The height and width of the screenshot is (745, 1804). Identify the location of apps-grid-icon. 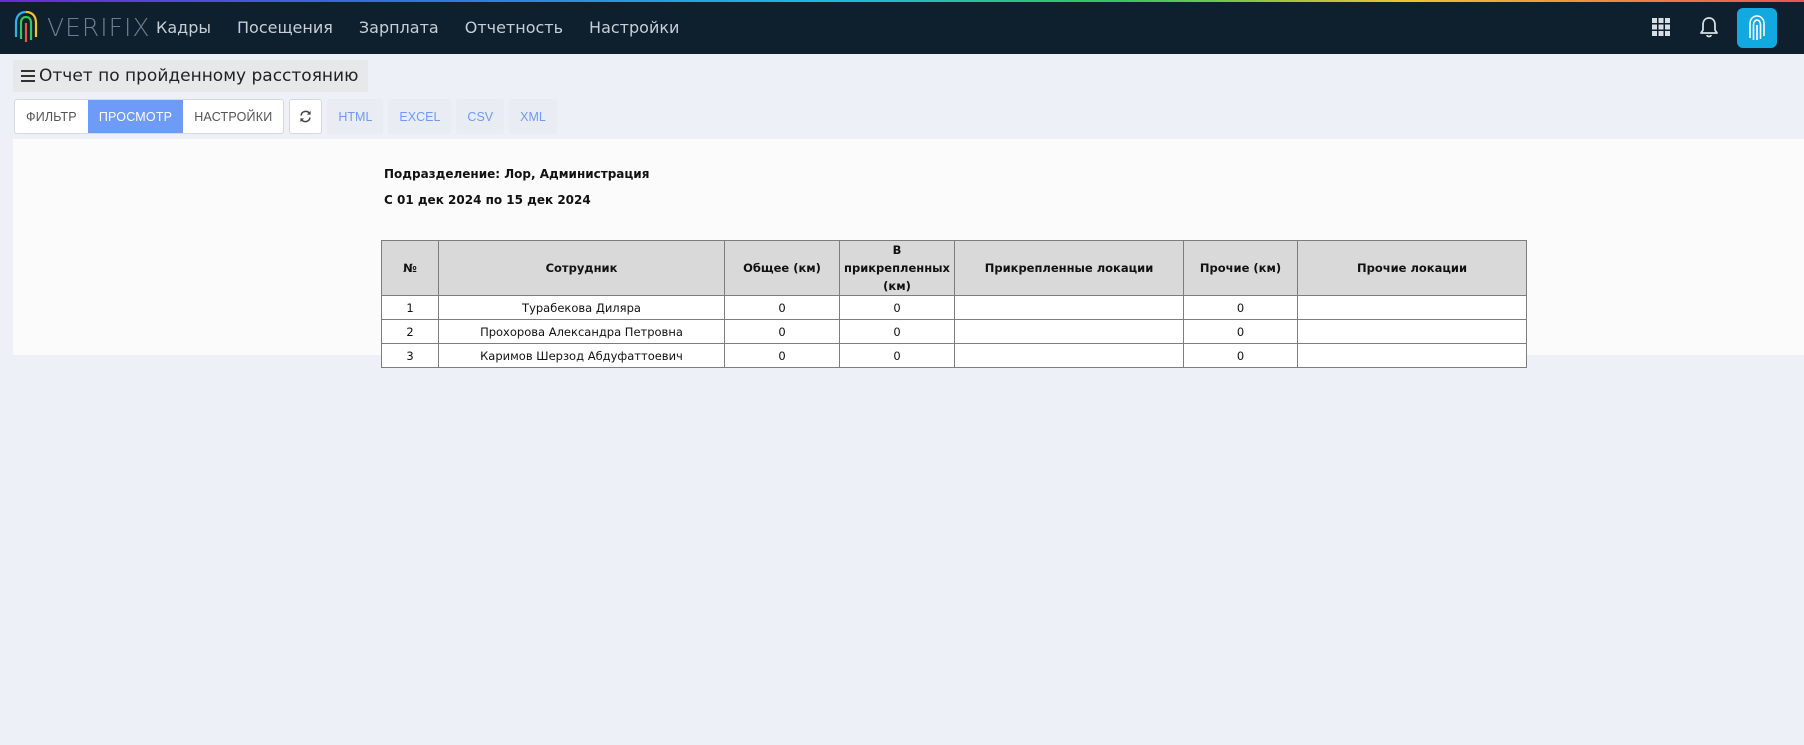
(1661, 27).